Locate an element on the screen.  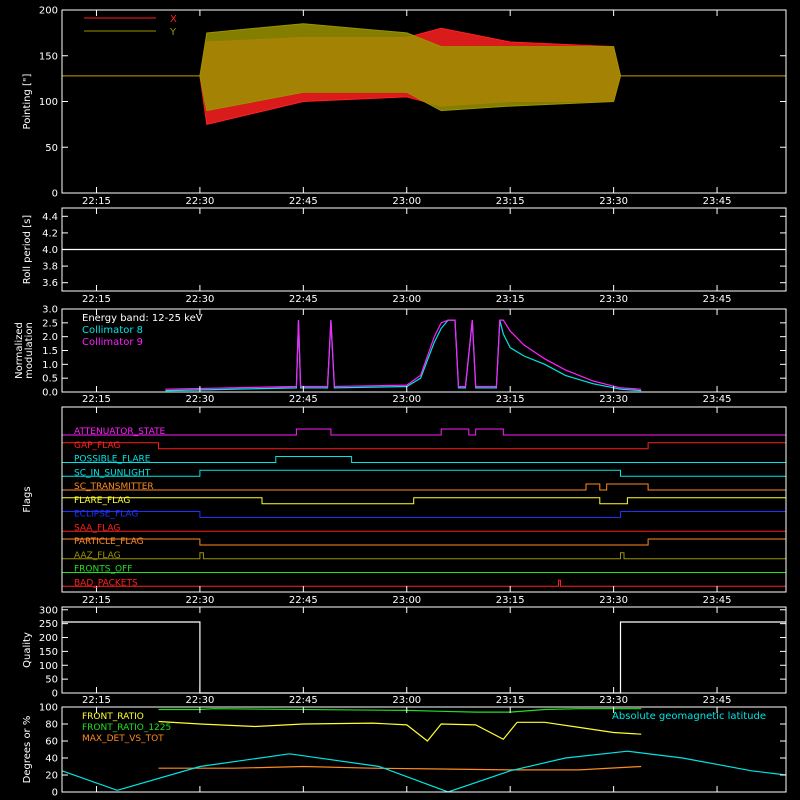
ratios-ytick-label-2: 40 is located at coordinates (51, 759).